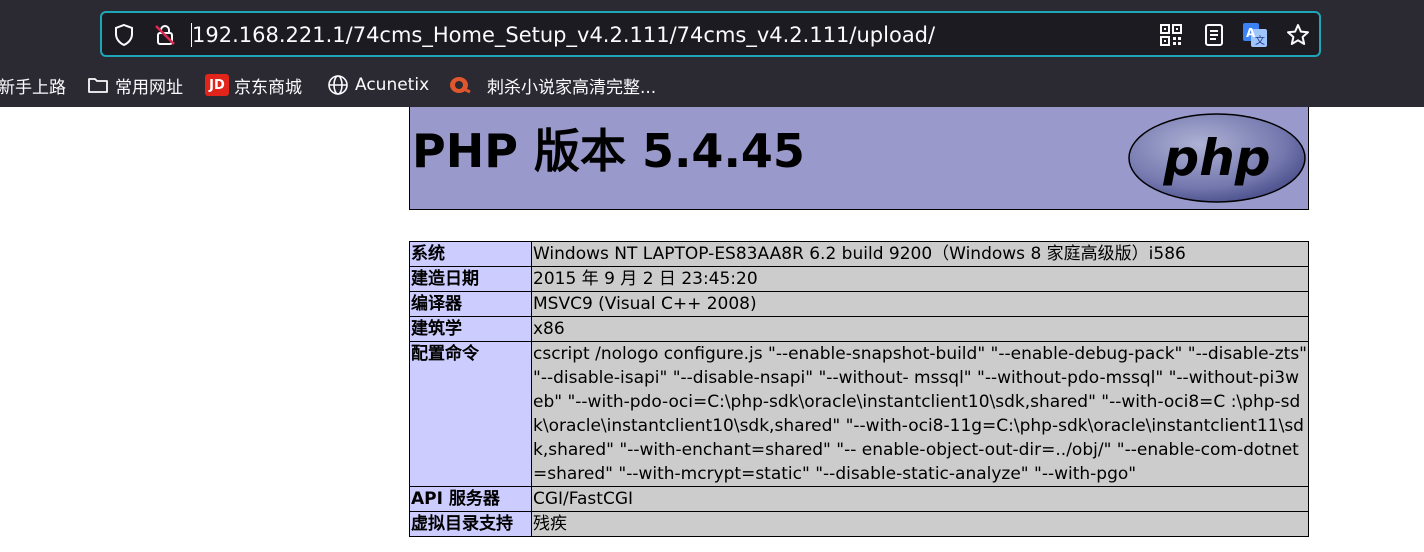 This screenshot has height=552, width=1424. Describe the element at coordinates (470, 254) in the screenshot. I see `row-key: 系统` at that location.